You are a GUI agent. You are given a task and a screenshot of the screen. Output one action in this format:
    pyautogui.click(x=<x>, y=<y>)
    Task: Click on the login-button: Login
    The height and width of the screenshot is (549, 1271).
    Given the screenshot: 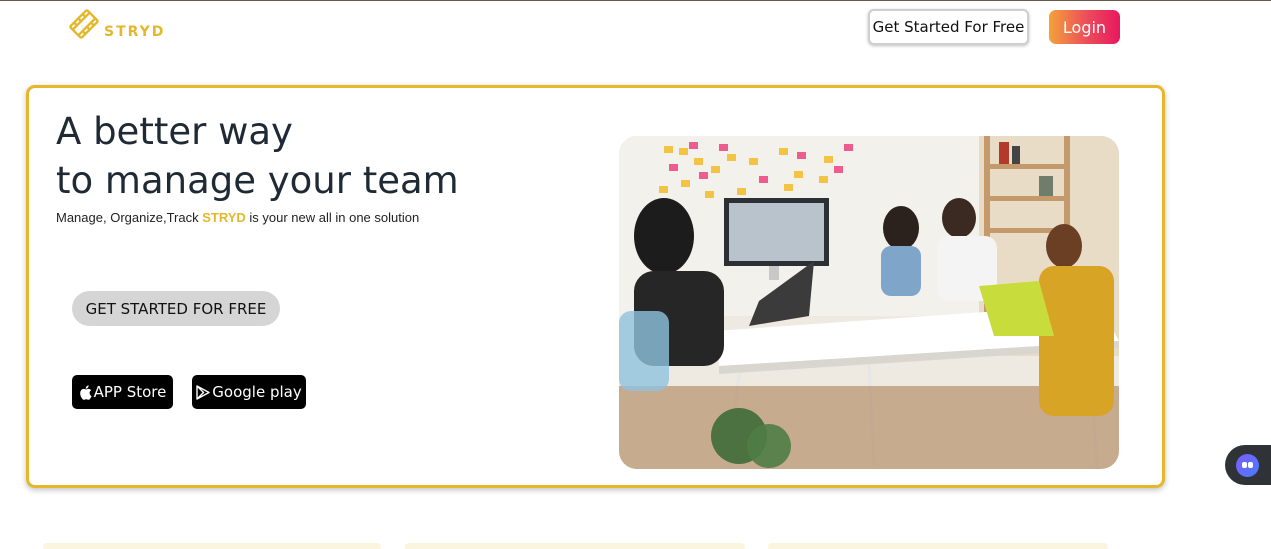 What is the action you would take?
    pyautogui.click(x=1084, y=27)
    